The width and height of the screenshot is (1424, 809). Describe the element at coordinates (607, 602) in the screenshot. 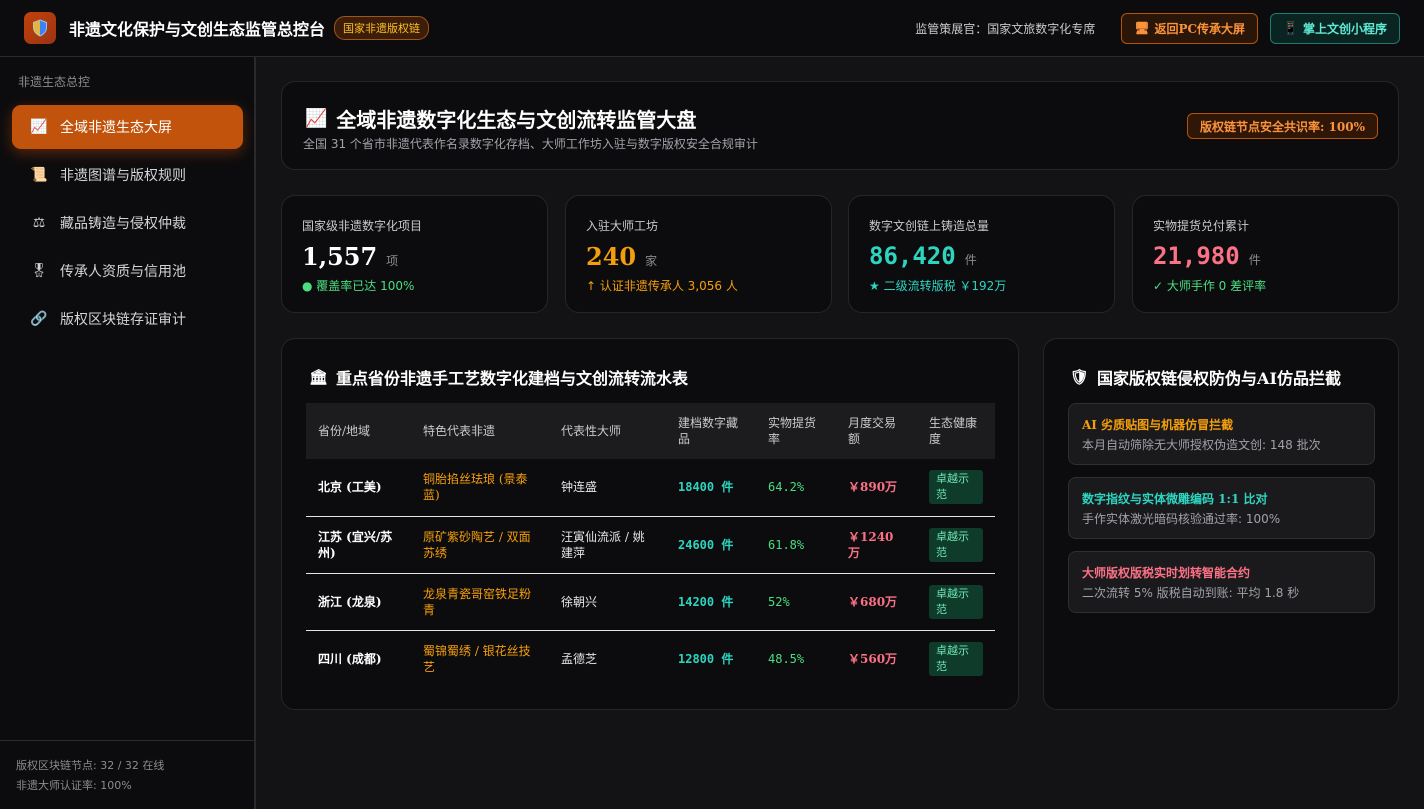

I see `cell-master: 徐朝兴` at that location.